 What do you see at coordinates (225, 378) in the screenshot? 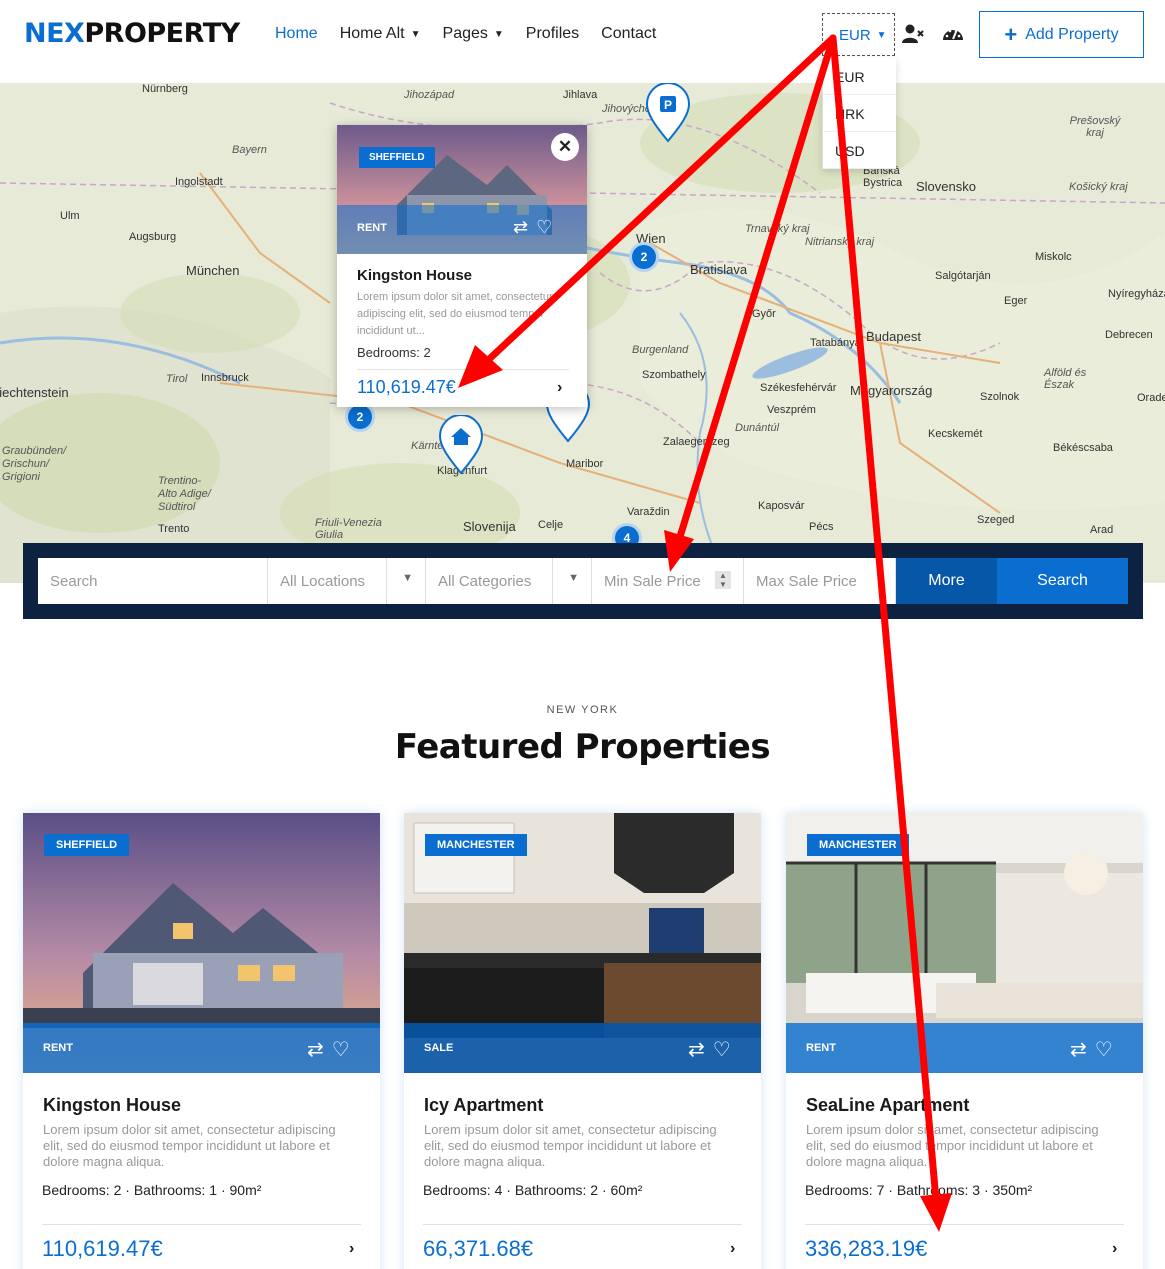
I see `map-label: Innsbruck` at bounding box center [225, 378].